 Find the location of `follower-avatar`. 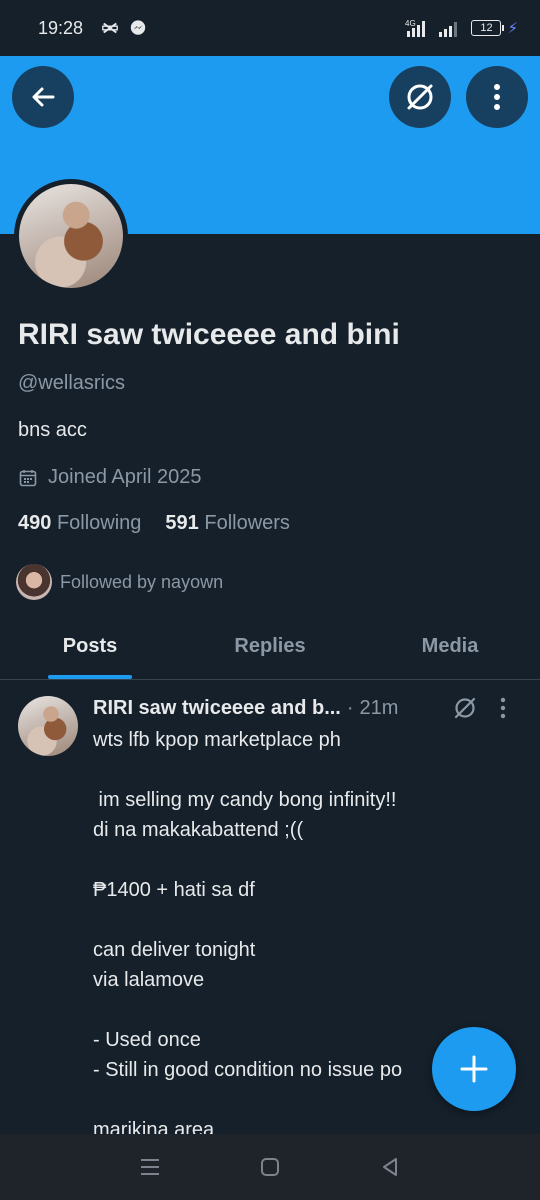

follower-avatar is located at coordinates (34, 582).